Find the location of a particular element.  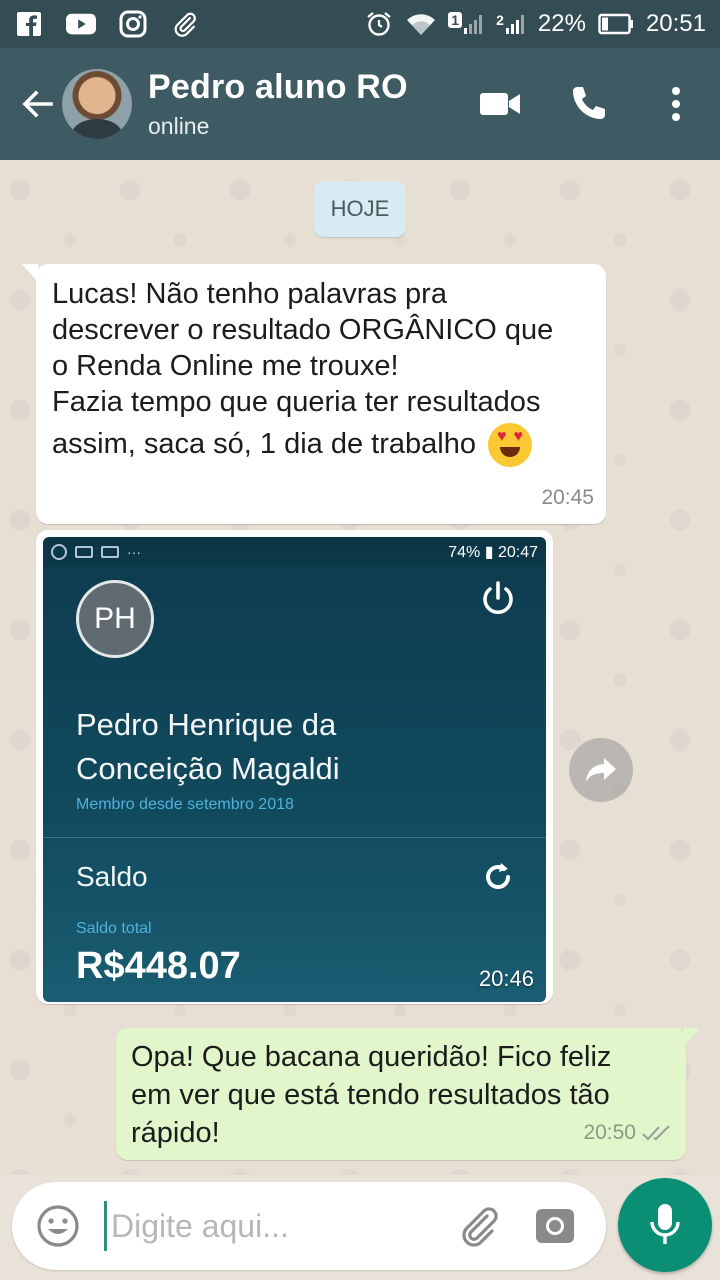

attach-icon is located at coordinates (480, 1227).